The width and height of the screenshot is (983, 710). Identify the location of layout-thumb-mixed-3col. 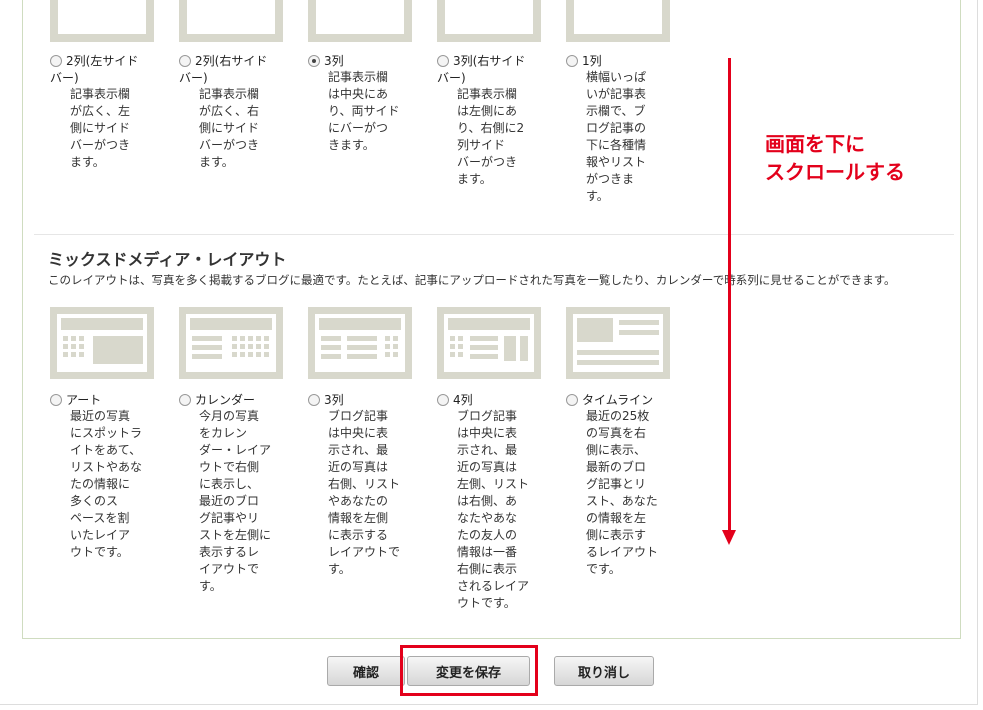
(360, 343).